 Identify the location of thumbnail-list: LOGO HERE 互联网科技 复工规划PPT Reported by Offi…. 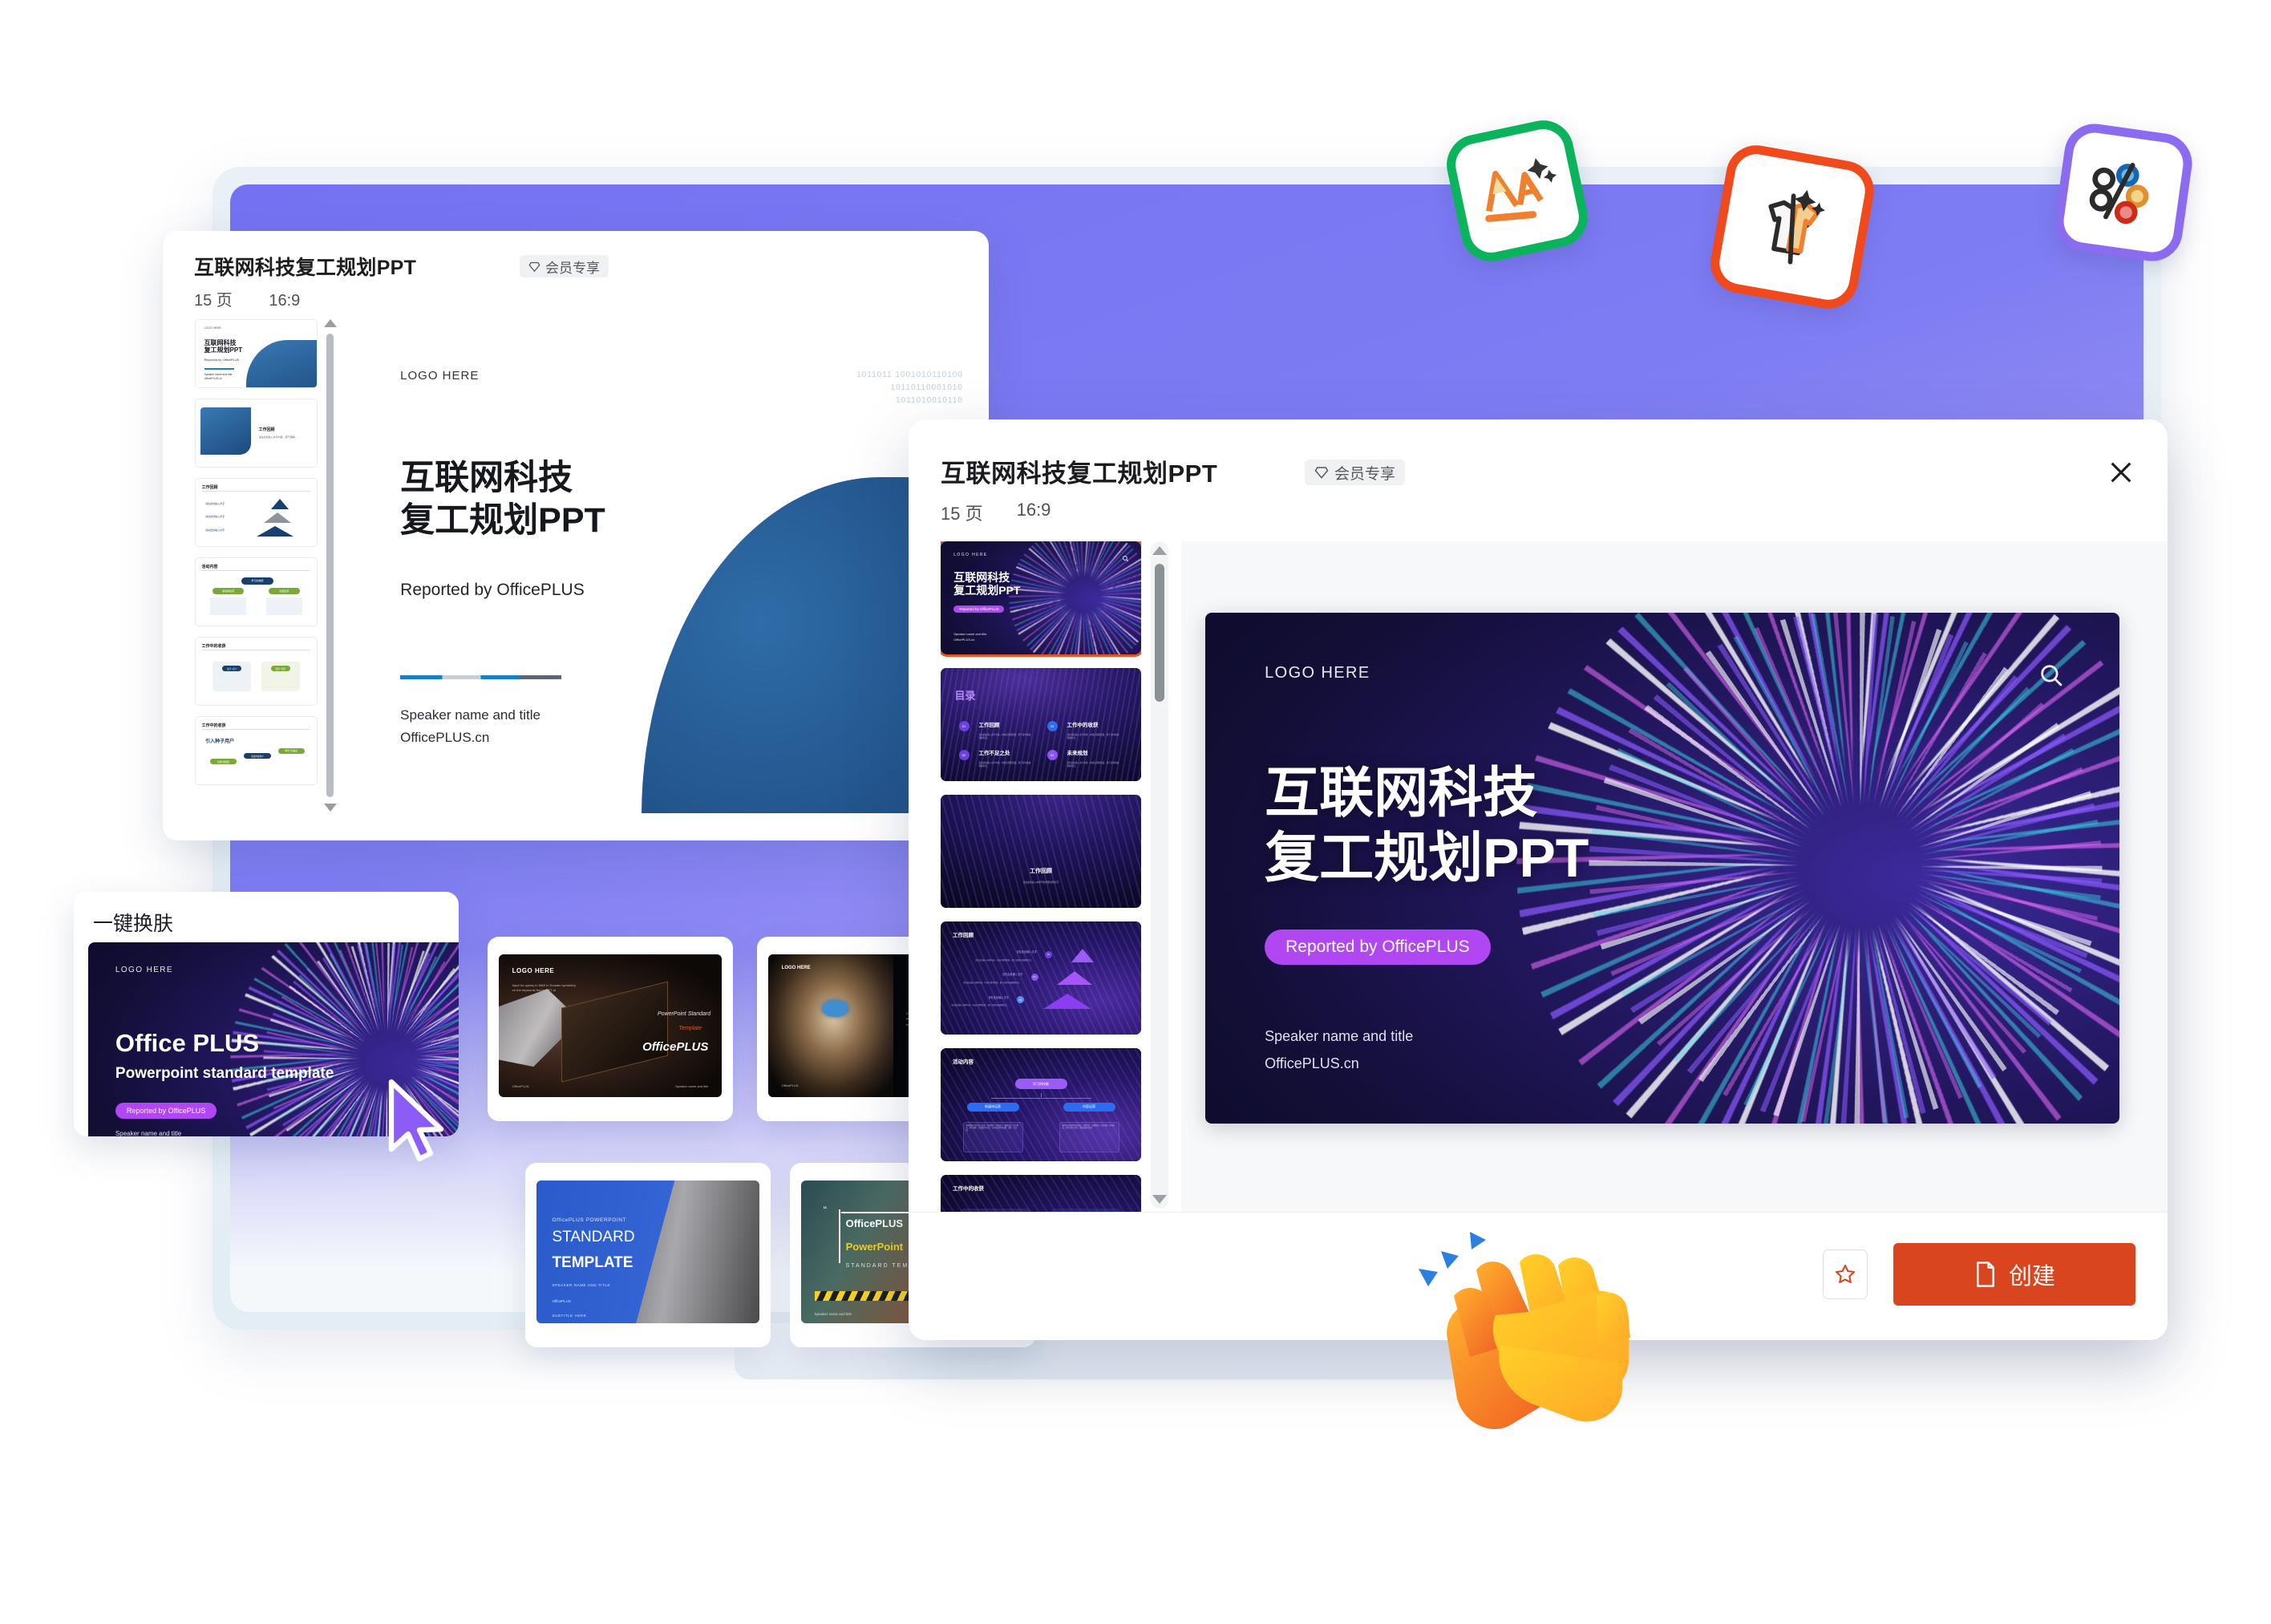
(1041, 876).